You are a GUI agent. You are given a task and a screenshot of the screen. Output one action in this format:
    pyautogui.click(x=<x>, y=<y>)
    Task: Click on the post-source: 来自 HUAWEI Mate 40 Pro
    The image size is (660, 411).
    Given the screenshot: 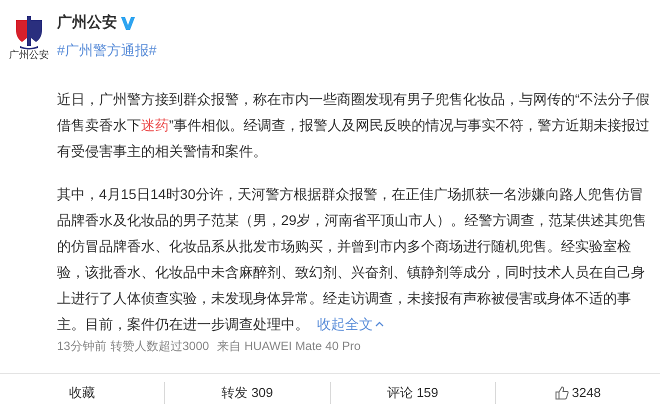 What is the action you would take?
    pyautogui.click(x=289, y=346)
    